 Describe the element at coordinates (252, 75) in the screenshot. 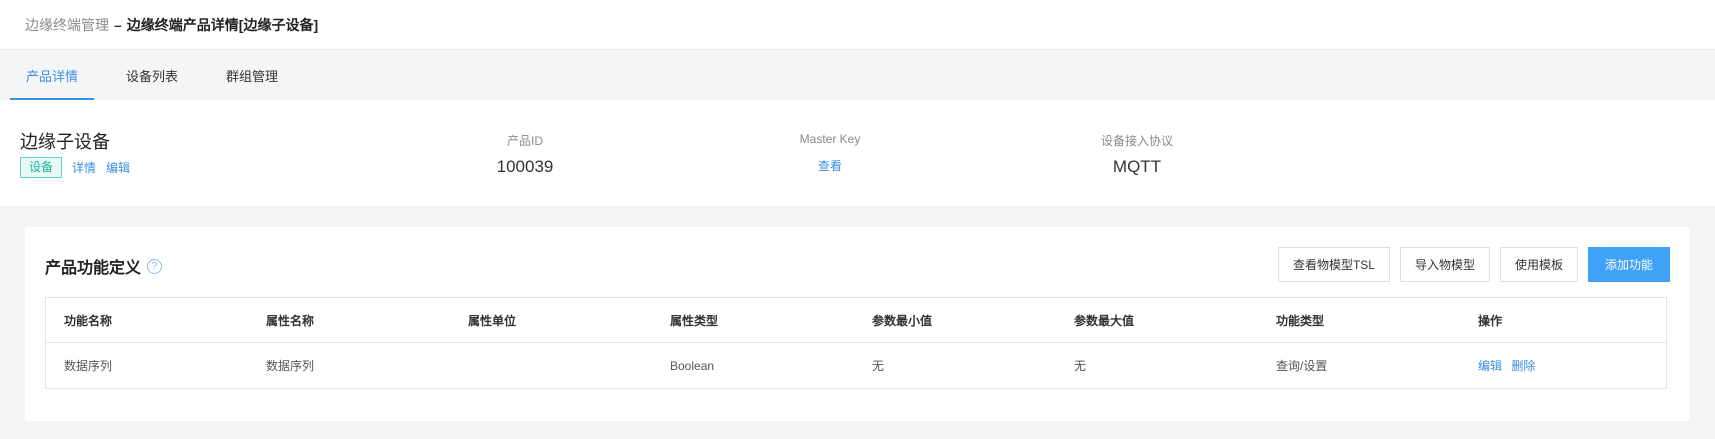

I see `tab-group-management: 群组管理` at that location.